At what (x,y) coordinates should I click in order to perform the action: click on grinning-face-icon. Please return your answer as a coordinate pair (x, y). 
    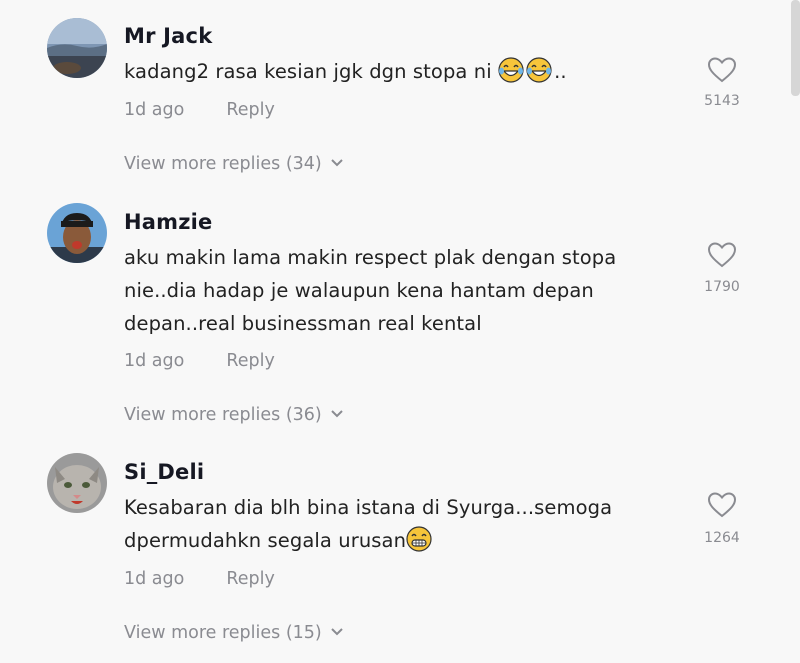
    Looking at the image, I should click on (419, 539).